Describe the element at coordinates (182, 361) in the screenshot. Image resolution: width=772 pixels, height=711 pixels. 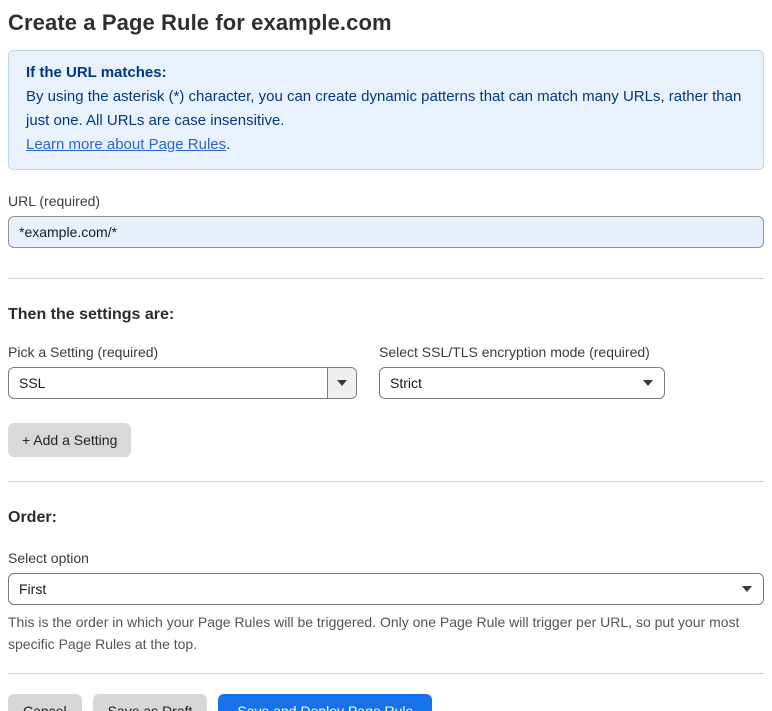
I see `setting-picker-column: Pick a Setting (required) SSL` at that location.